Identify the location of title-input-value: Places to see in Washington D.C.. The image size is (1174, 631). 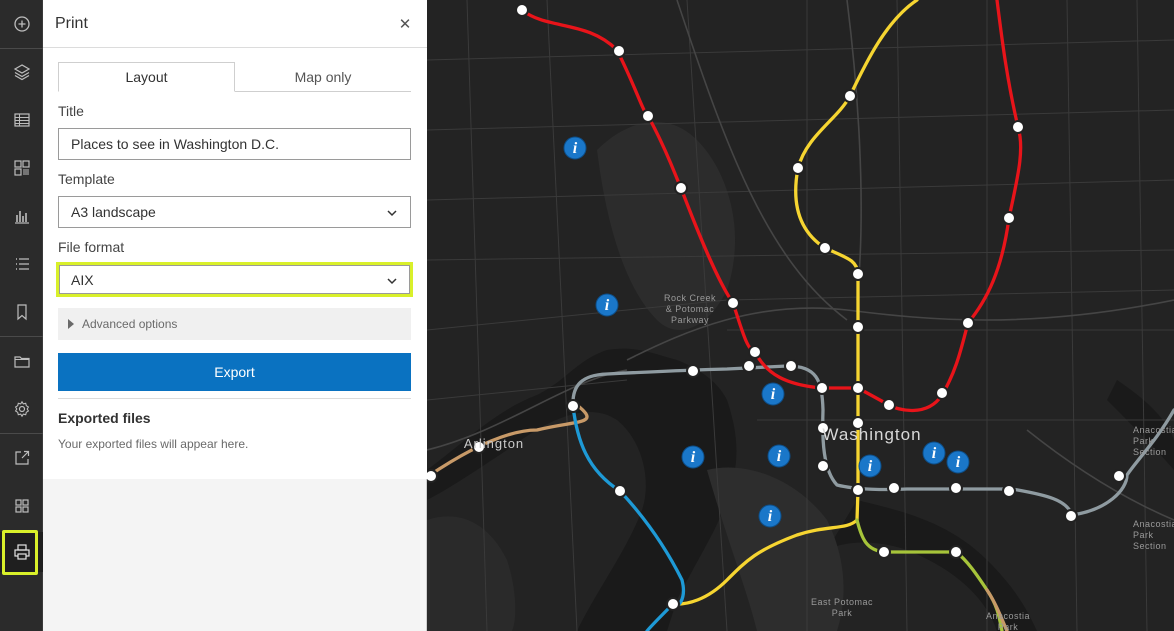
(175, 144).